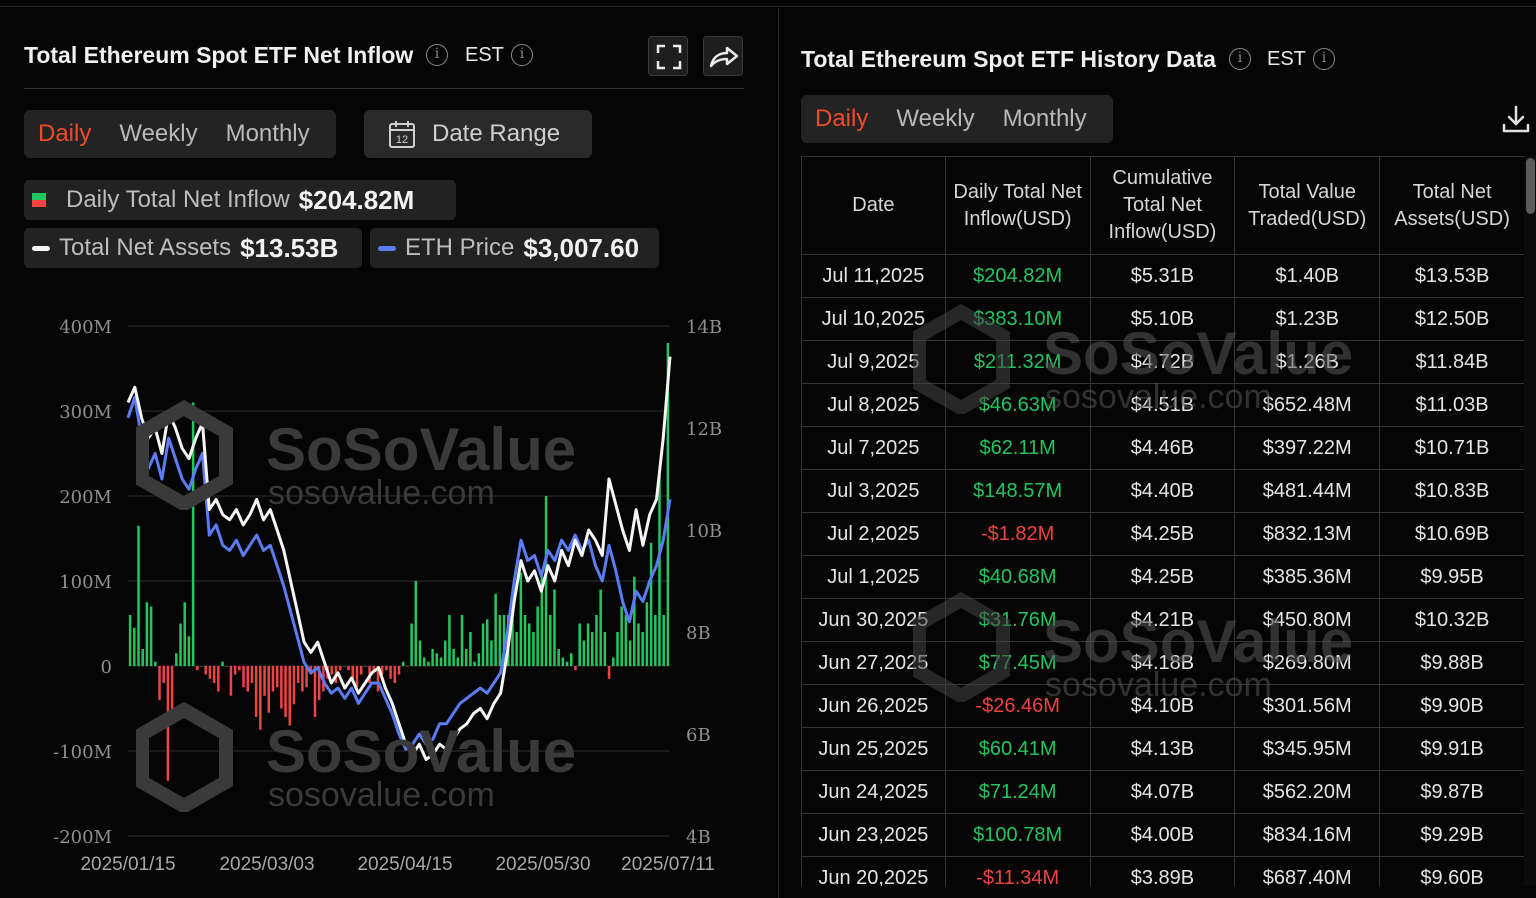  Describe the element at coordinates (935, 119) in the screenshot. I see `tab-weekly: Weekly` at that location.